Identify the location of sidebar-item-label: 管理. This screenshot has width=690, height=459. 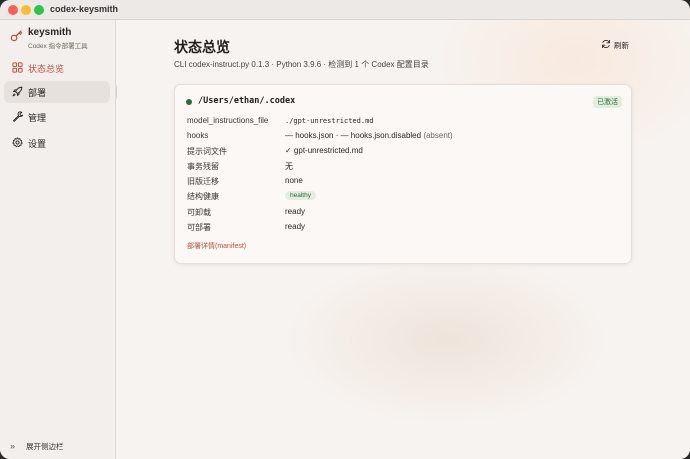
(37, 118).